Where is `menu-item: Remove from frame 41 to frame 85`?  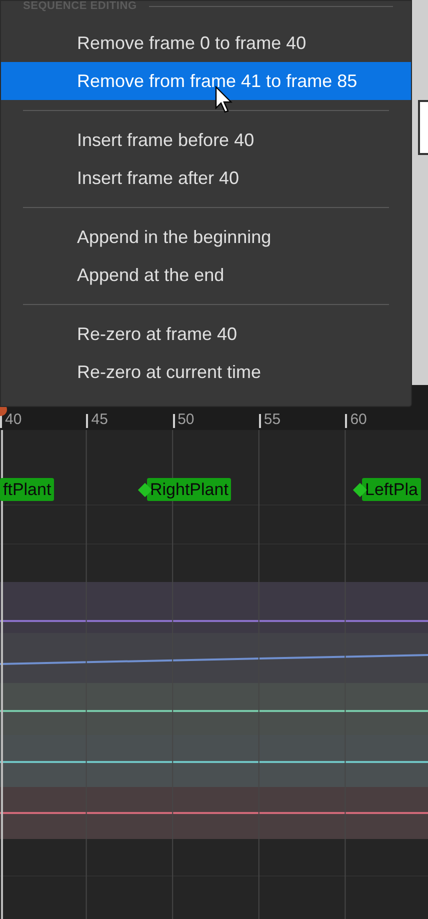
menu-item: Remove from frame 41 to frame 85 is located at coordinates (206, 81).